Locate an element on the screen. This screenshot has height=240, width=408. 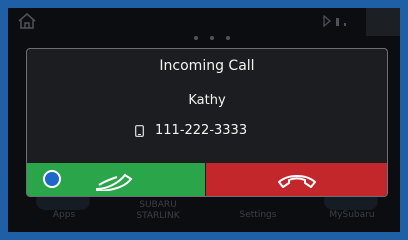
dock-mysubaru: MySubaru is located at coordinates (352, 221).